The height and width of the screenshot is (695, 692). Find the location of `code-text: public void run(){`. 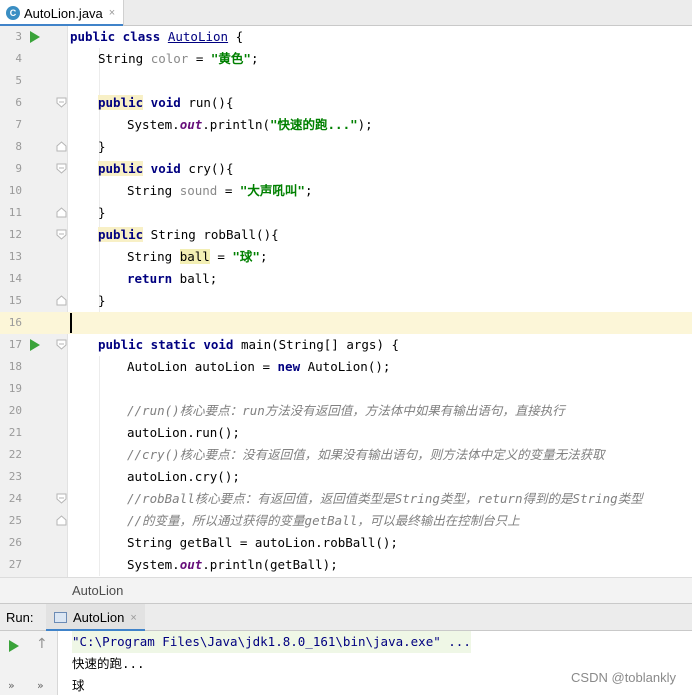

code-text: public void run(){ is located at coordinates (166, 102).